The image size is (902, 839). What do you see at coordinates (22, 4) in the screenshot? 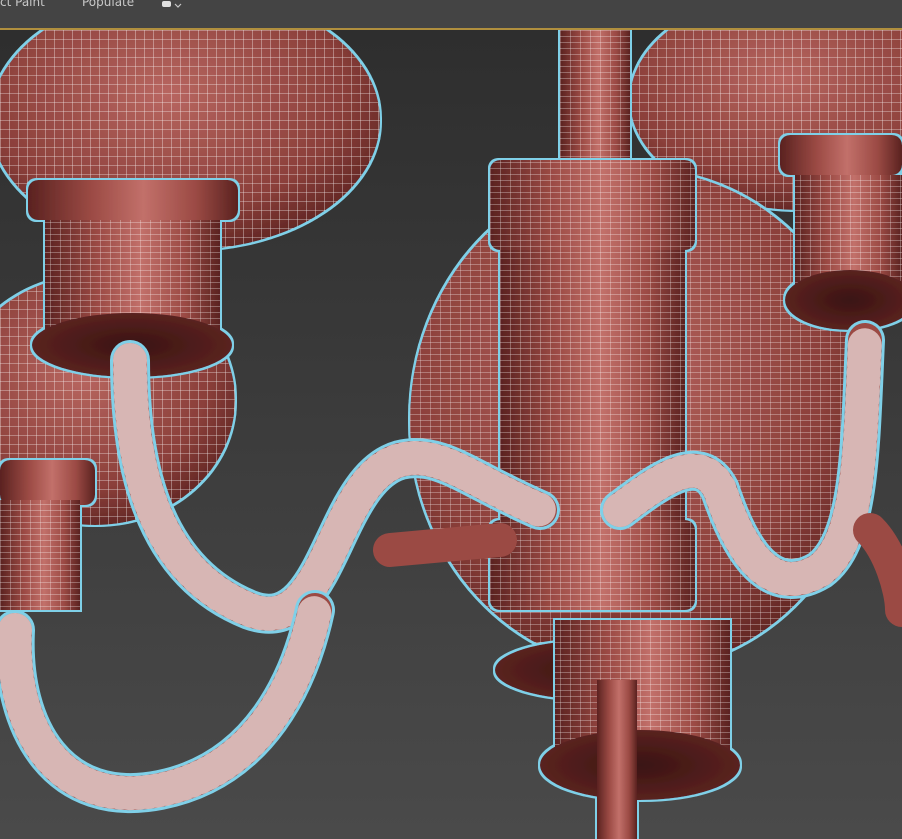
I see `toolbar-item-object-paint: ct Paint` at bounding box center [22, 4].